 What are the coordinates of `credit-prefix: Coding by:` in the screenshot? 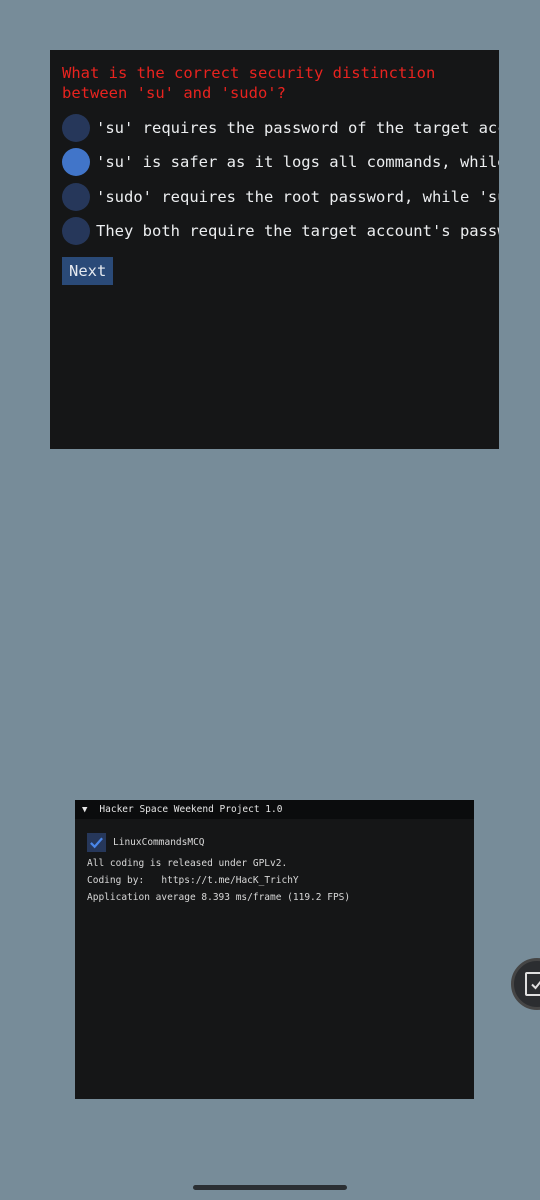 It's located at (116, 880).